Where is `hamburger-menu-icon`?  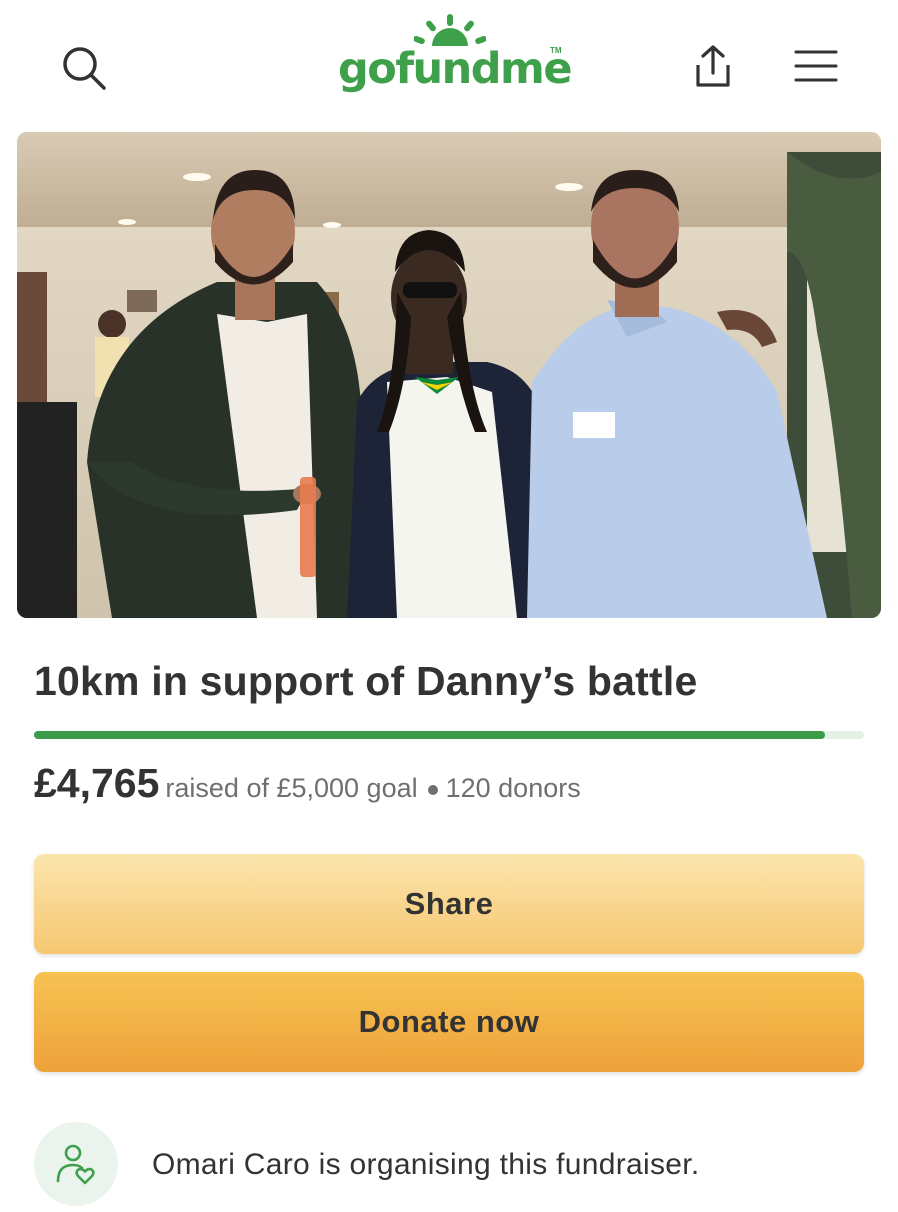
hamburger-menu-icon is located at coordinates (816, 66).